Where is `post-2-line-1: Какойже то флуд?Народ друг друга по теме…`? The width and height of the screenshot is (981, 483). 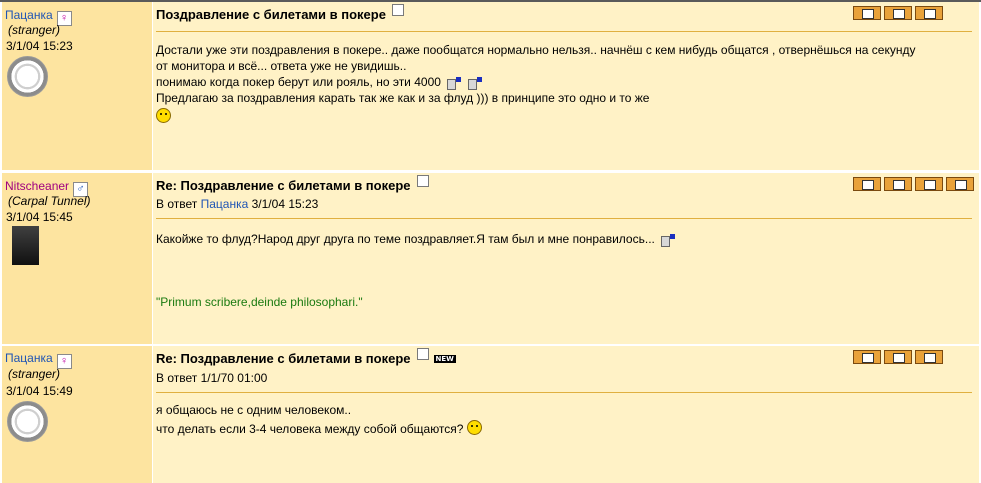 post-2-line-1: Какойже то флуд?Народ друг друга по теме… is located at coordinates (565, 239).